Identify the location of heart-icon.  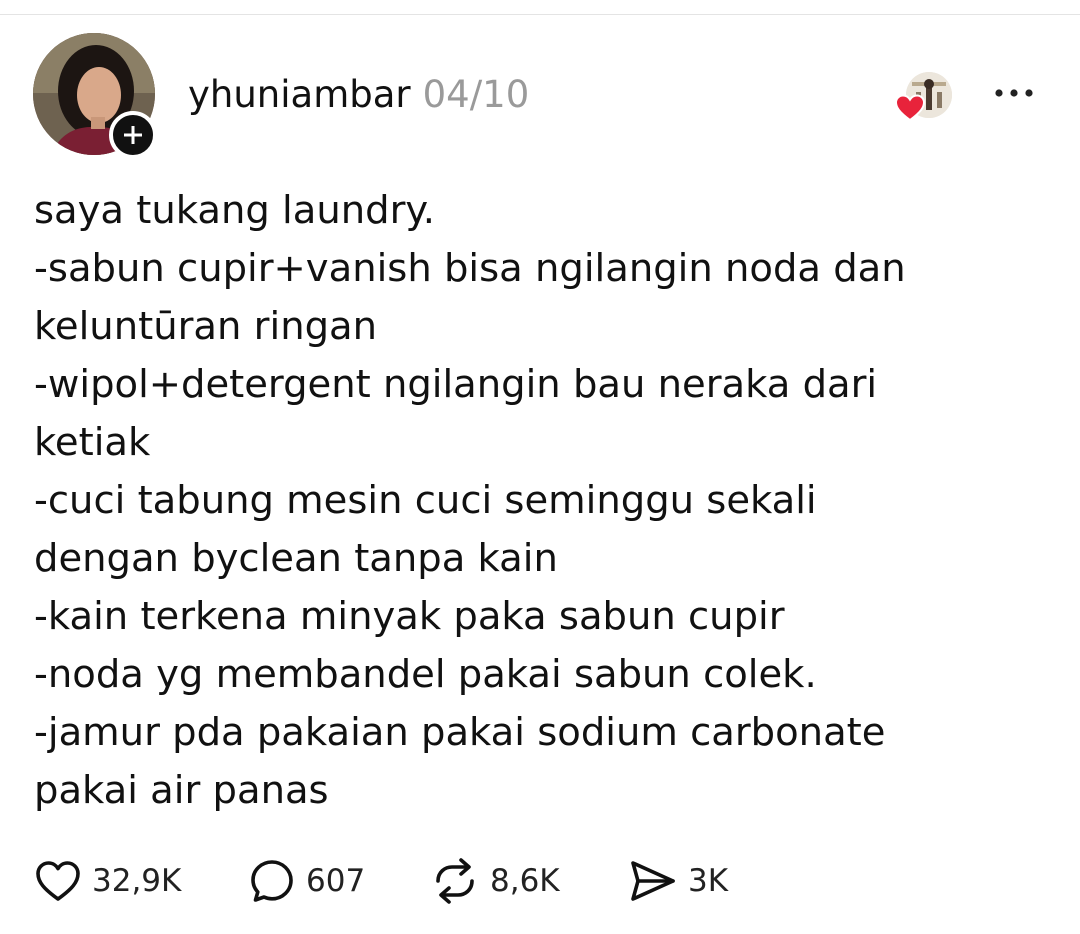
(58, 881).